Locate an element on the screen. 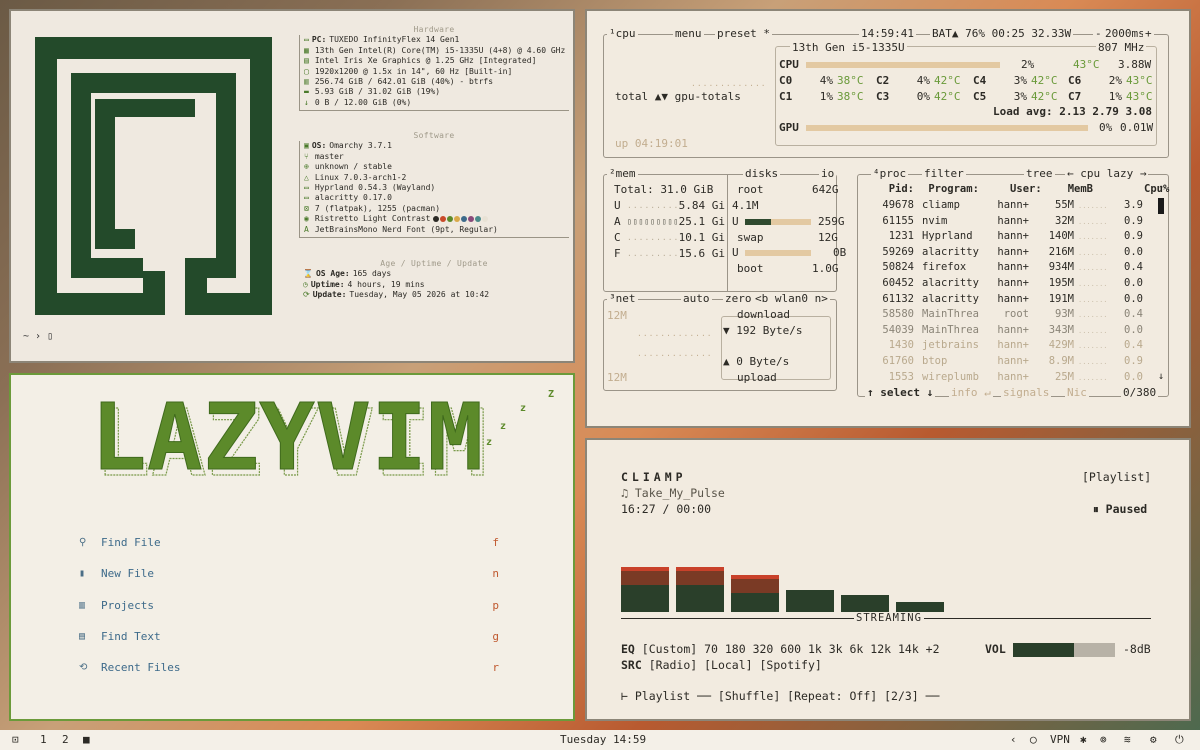 The width and height of the screenshot is (1200, 750). info-value: Tuesday, May 05 2026 at 10:42 is located at coordinates (419, 295).